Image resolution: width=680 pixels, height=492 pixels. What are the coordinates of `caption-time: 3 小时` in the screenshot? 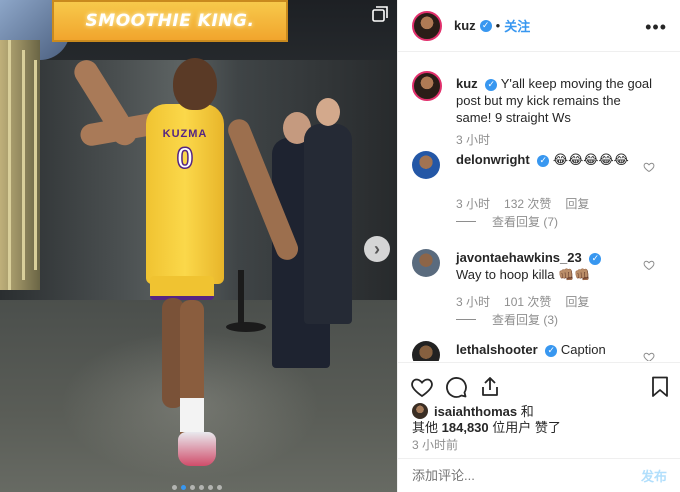 It's located at (473, 140).